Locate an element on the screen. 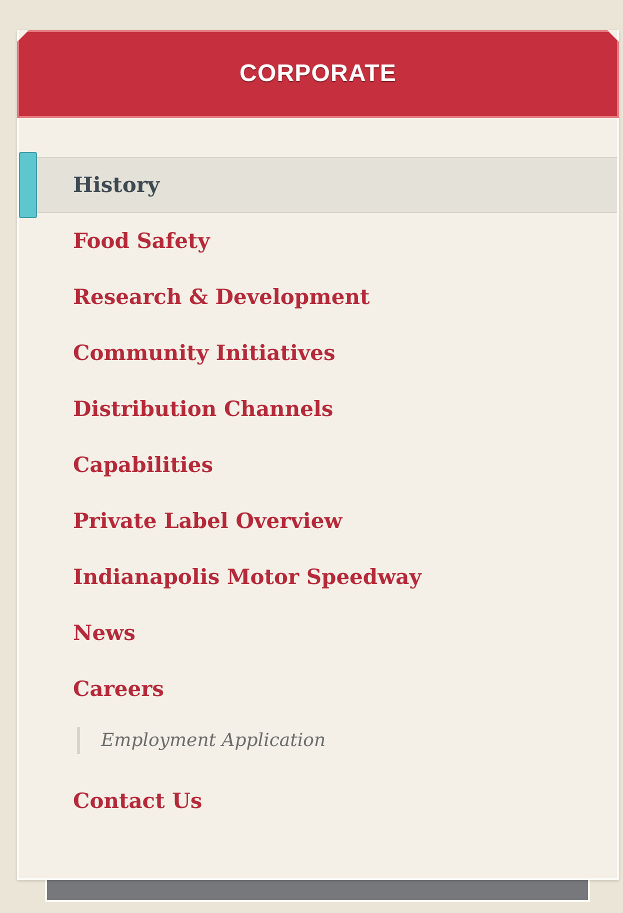 The image size is (623, 913). submenu-link: Employment Application is located at coordinates (201, 740).